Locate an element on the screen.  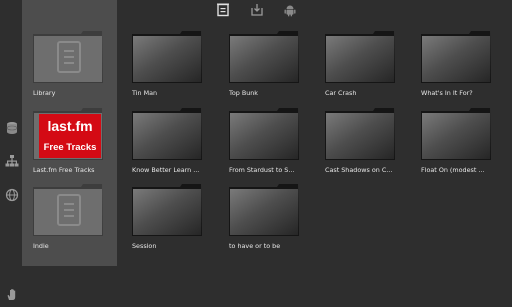
grid-item: Car Crash is located at coordinates (369, 64).